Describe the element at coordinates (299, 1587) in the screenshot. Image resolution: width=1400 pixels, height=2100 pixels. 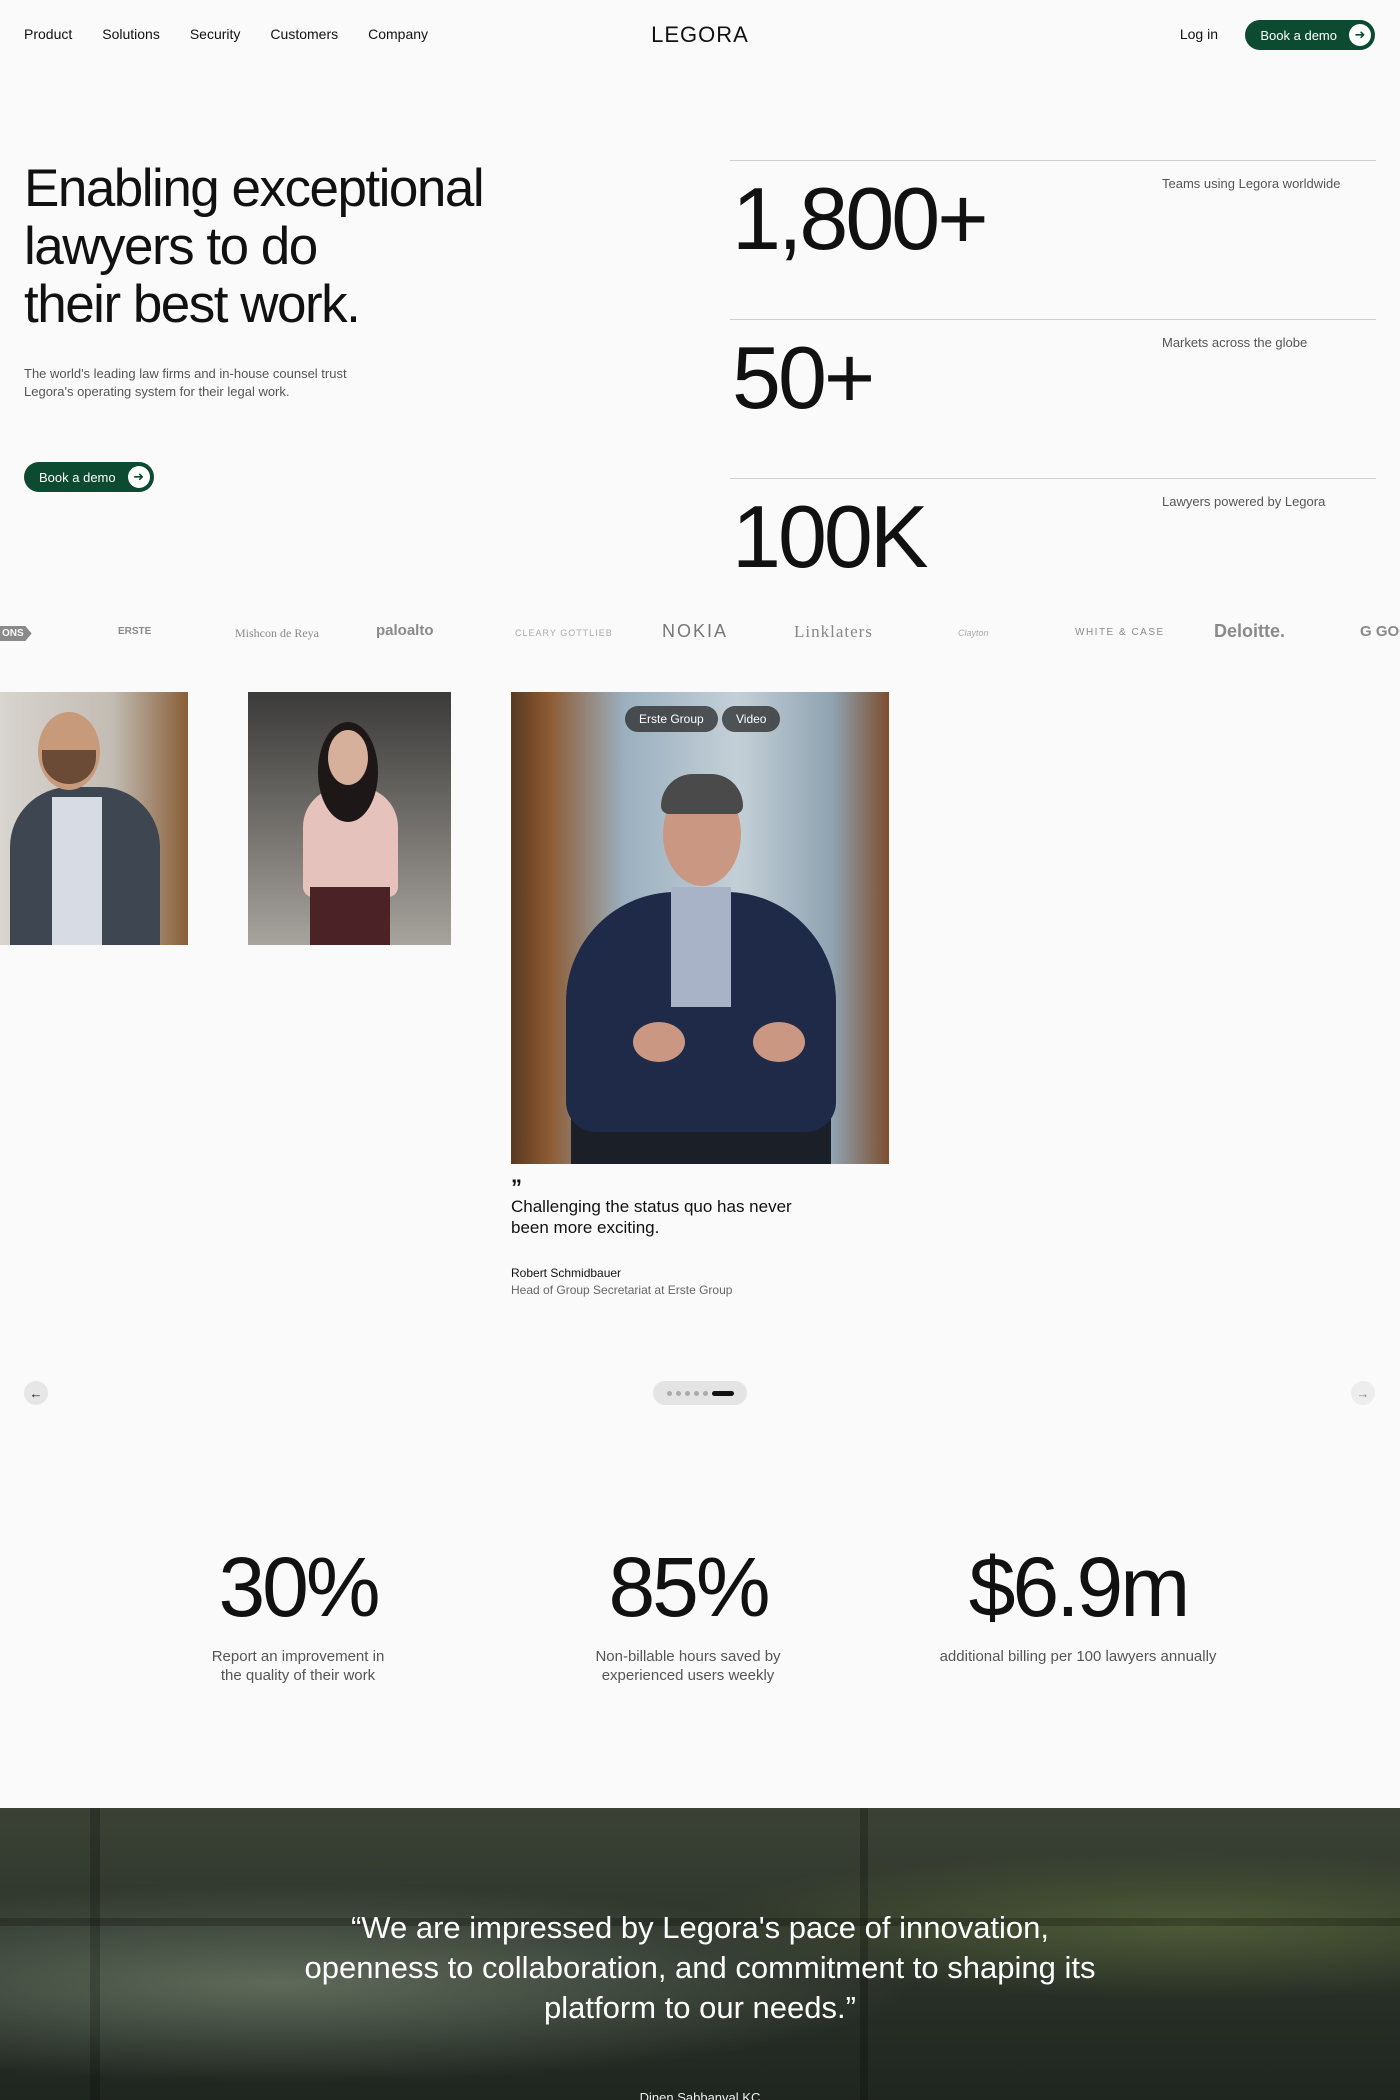
I see `metric-value: 30%` at that location.